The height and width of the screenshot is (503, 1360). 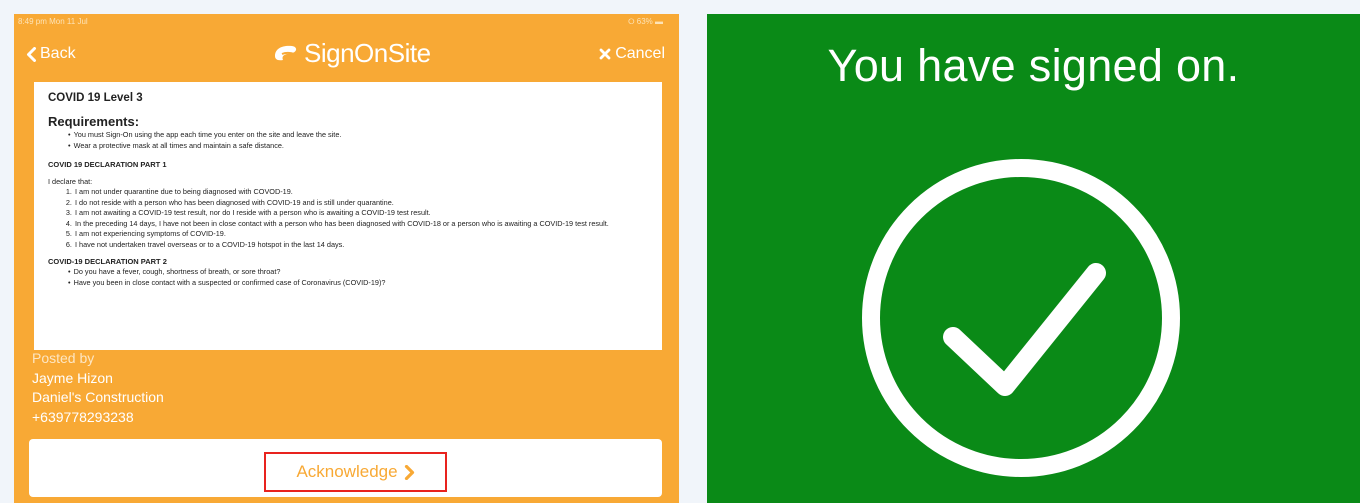 I want to click on status-time: 8:49 pm Mon 11 Jul, so click(x=53, y=21).